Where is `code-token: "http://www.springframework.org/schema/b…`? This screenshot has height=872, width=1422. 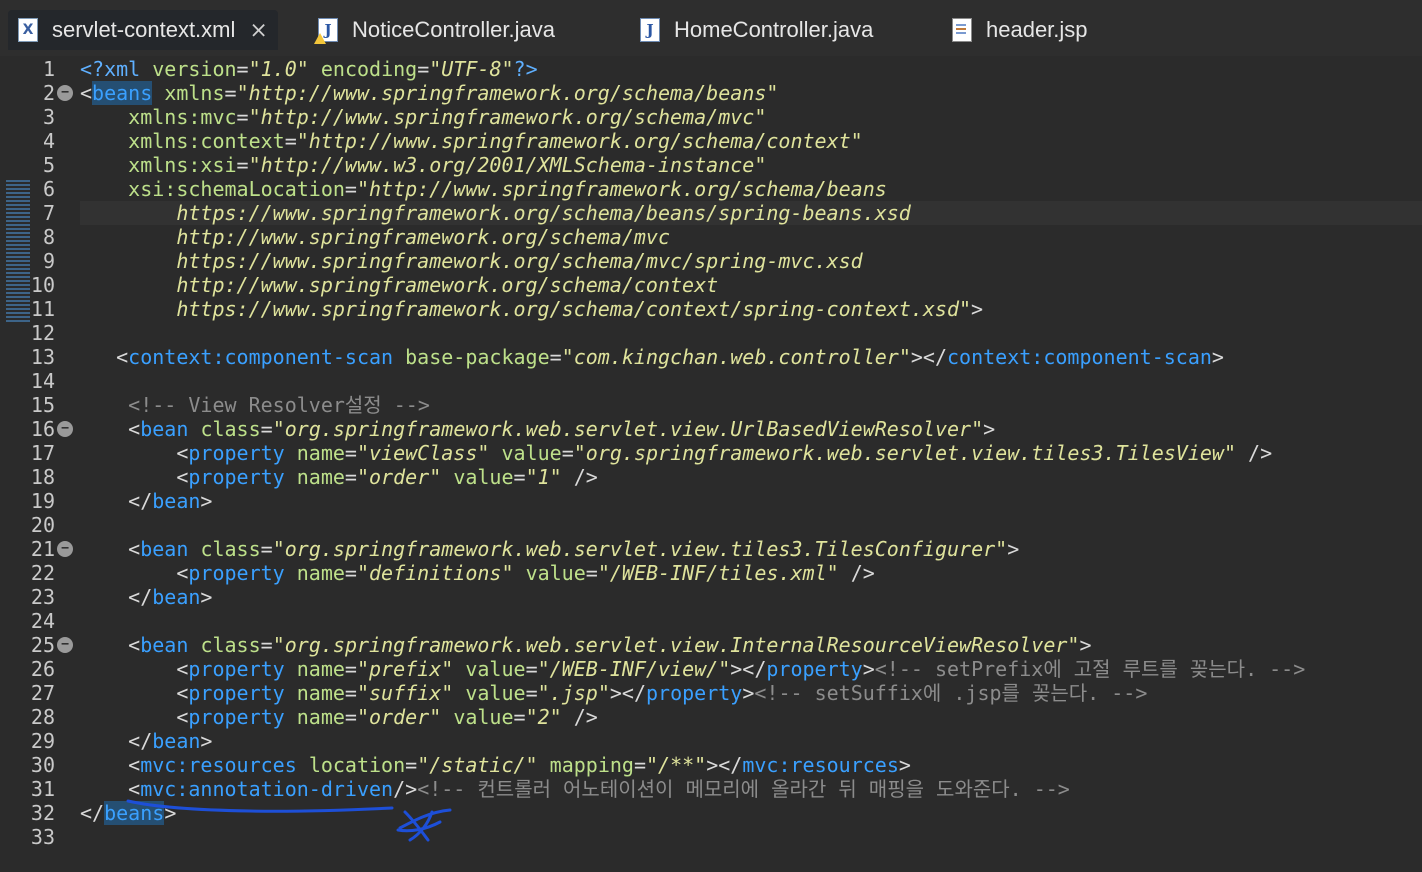
code-token: "http://www.springframework.org/schema/b… is located at coordinates (507, 93).